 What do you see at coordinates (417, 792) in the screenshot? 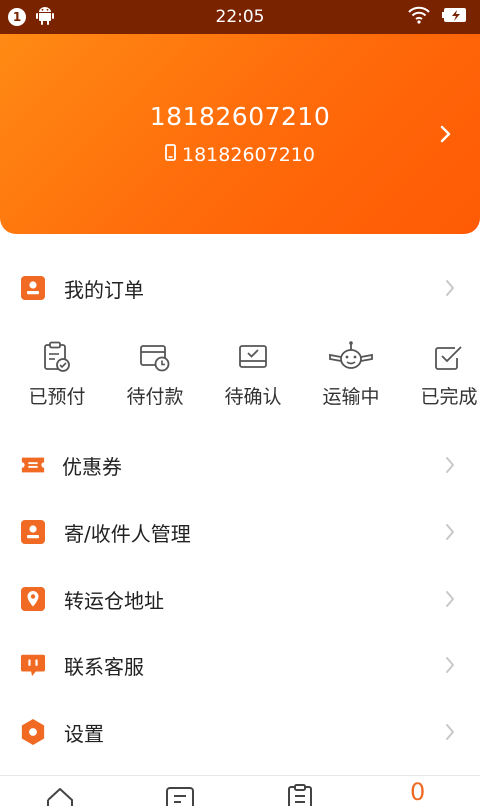
I see `profile-tab-icon: 0` at bounding box center [417, 792].